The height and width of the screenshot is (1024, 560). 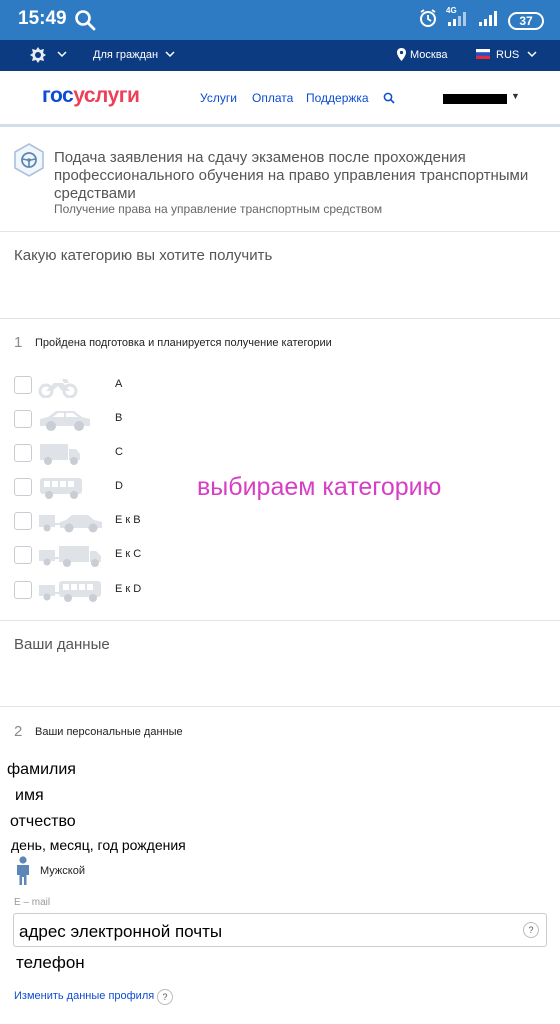 I want to click on nav-services: Услуги, so click(x=218, y=98).